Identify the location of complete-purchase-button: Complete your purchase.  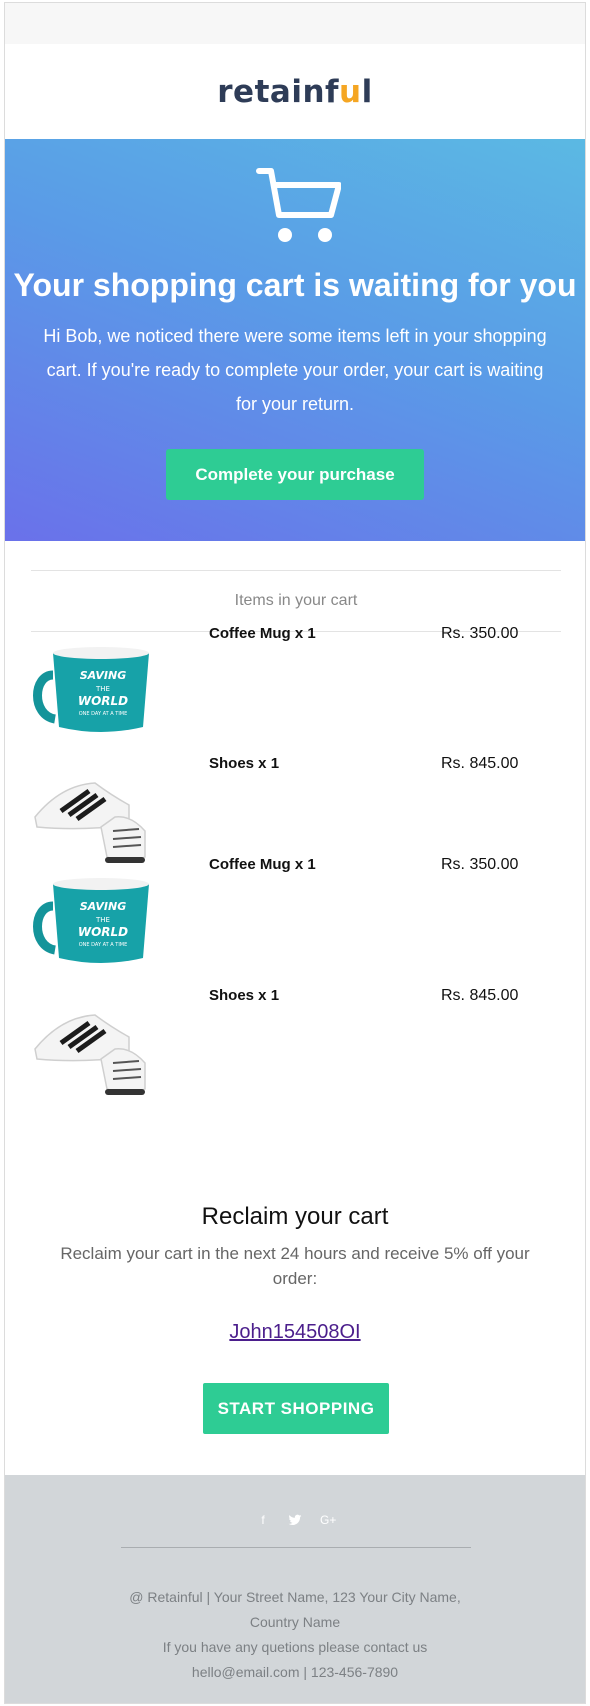
(295, 474).